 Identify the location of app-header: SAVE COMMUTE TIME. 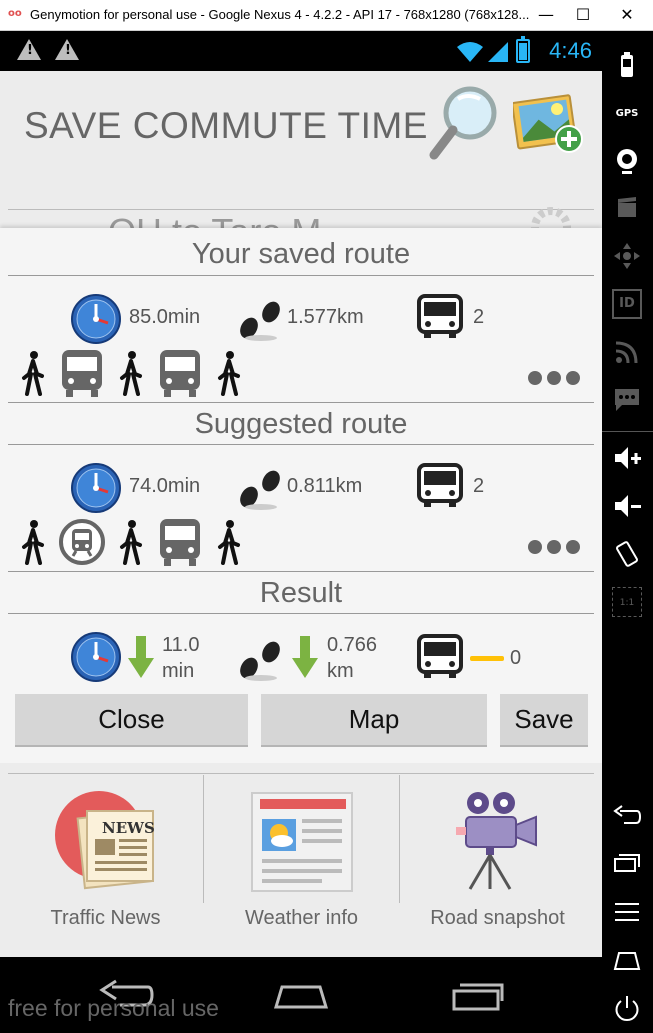
(301, 140).